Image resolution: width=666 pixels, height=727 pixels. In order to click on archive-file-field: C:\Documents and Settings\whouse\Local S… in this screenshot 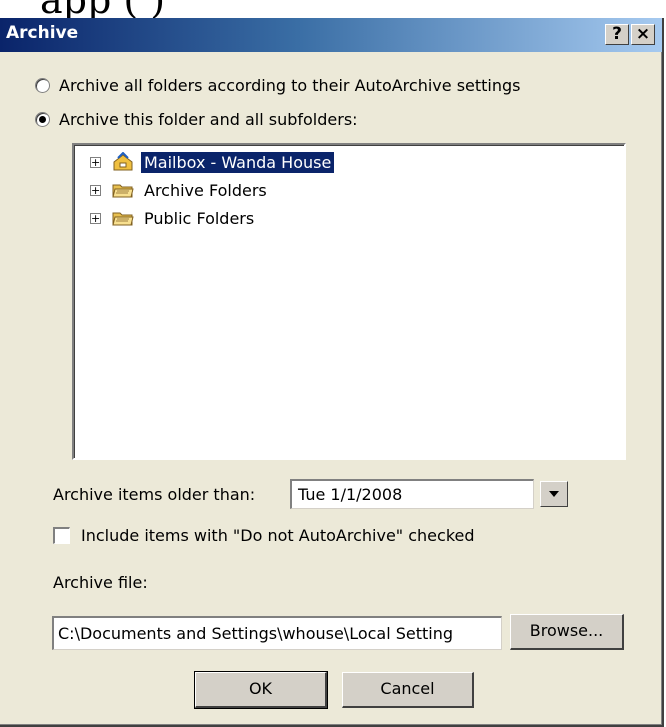, I will do `click(277, 633)`.